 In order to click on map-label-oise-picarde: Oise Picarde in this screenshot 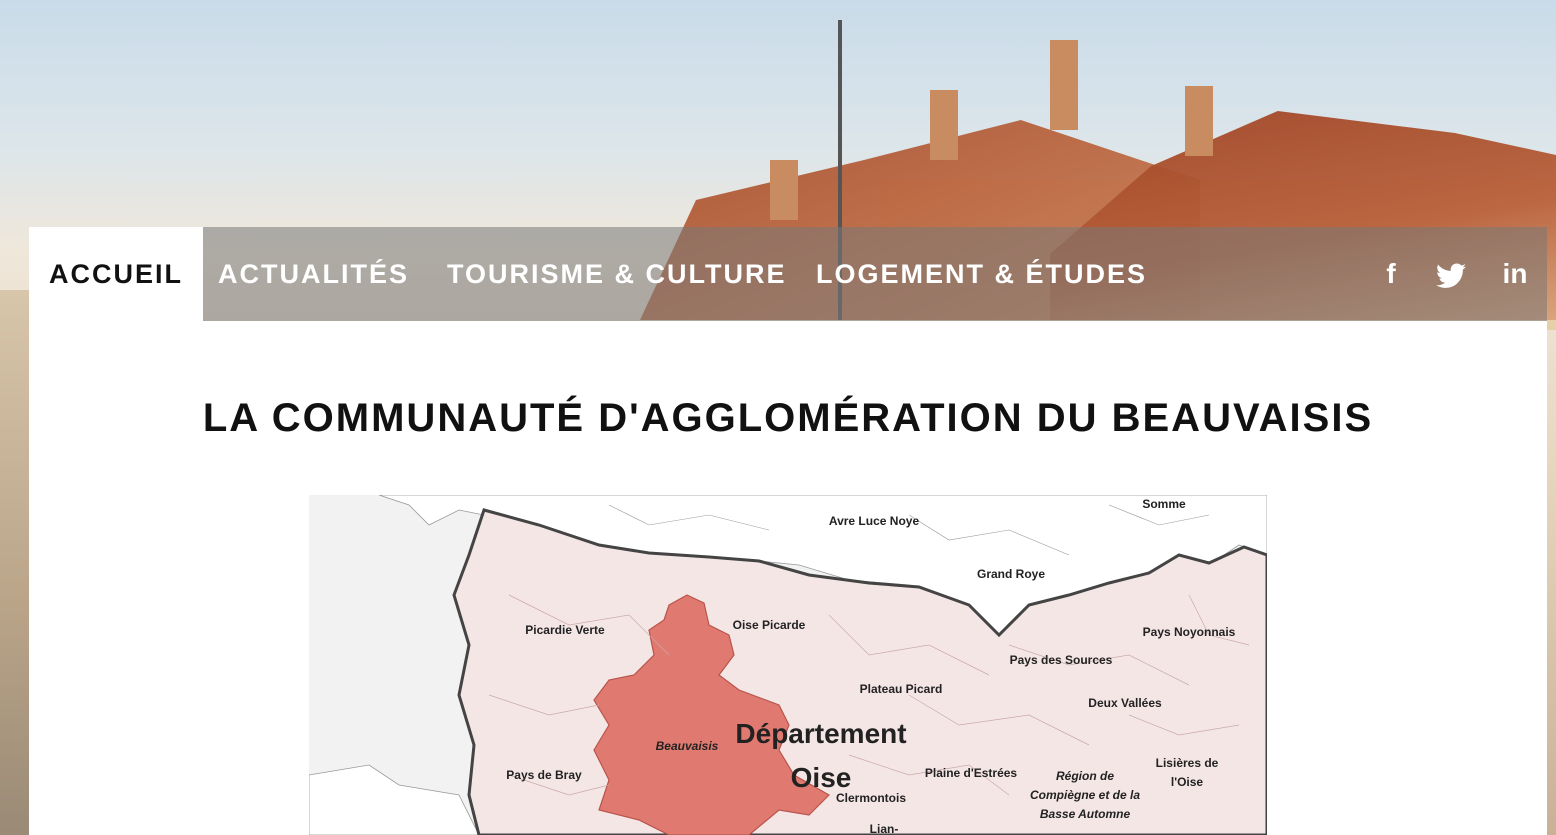, I will do `click(769, 625)`.